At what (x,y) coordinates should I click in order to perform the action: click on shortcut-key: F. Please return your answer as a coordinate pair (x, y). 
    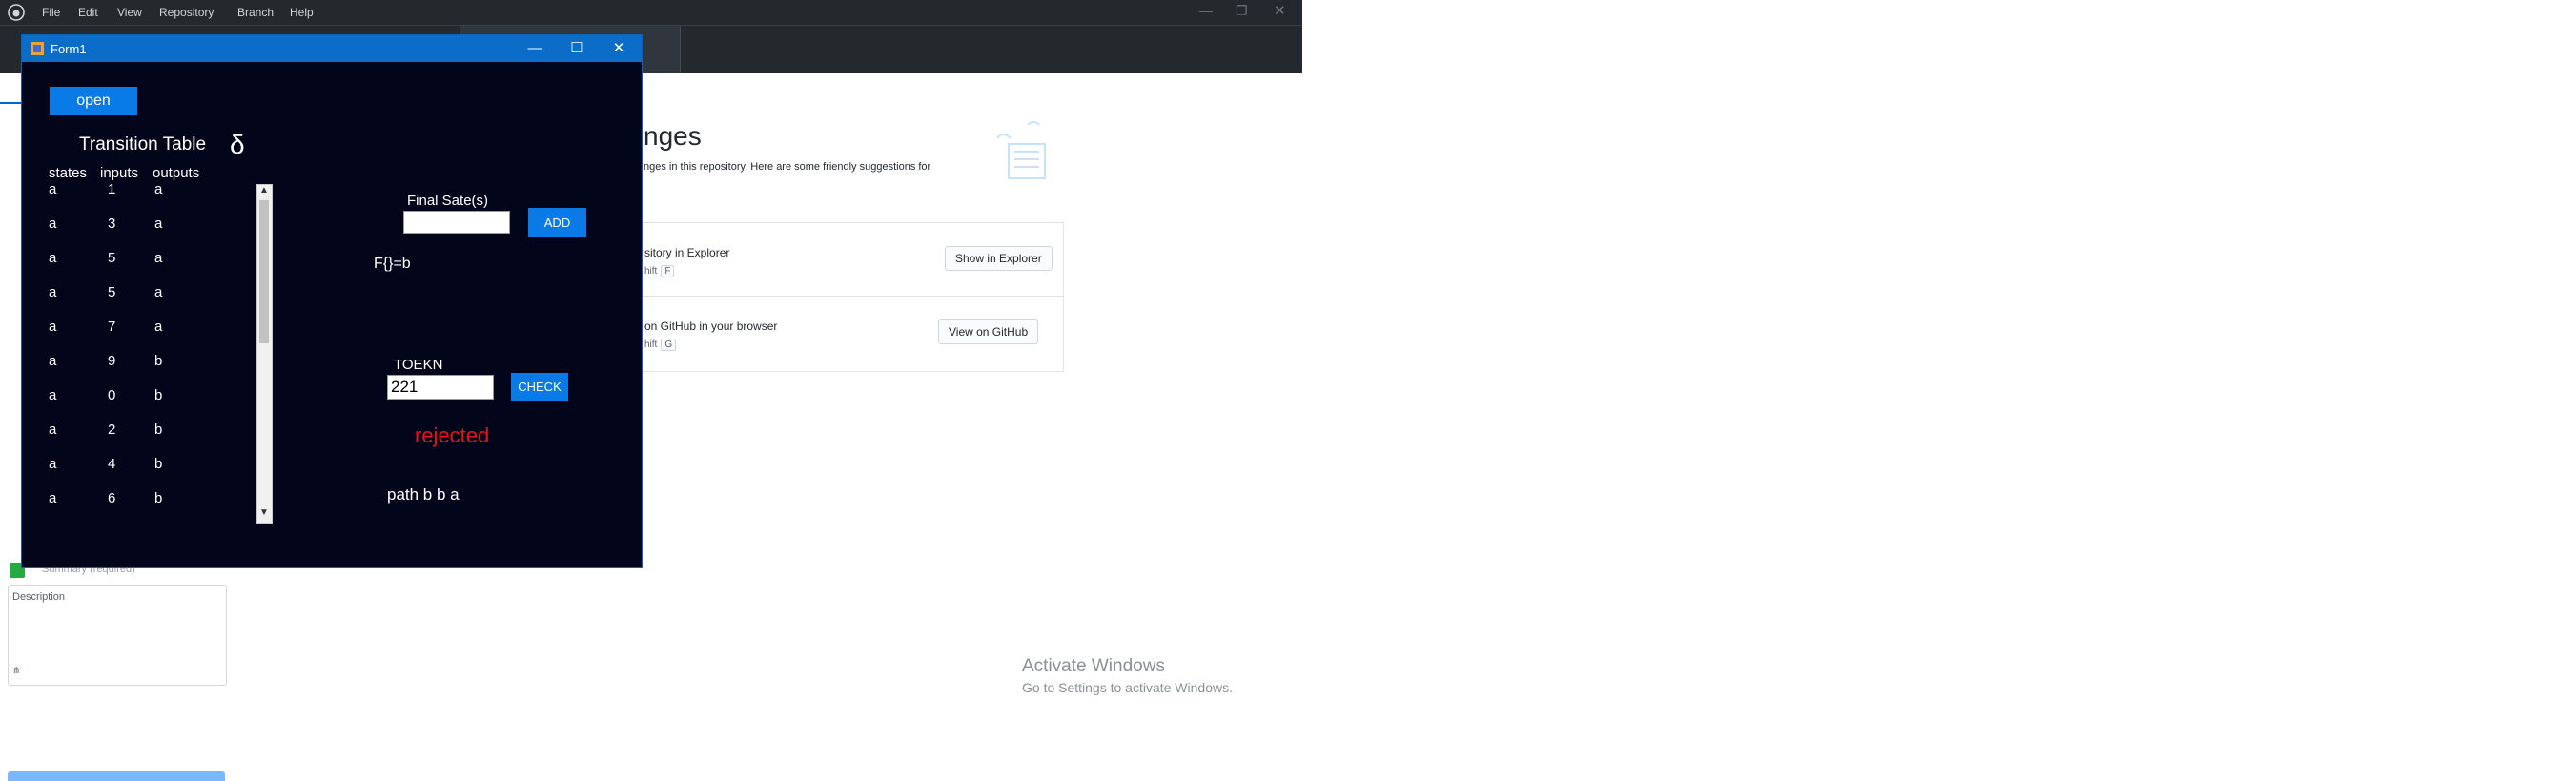
    Looking at the image, I should click on (668, 271).